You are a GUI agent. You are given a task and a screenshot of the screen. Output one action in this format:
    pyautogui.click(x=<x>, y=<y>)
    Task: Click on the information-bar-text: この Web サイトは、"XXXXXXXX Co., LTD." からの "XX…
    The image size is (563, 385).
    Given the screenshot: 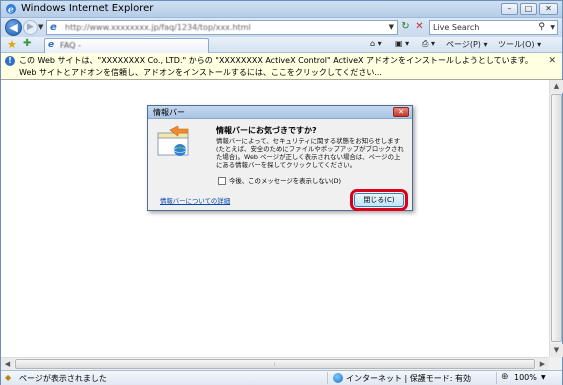 What is the action you would take?
    pyautogui.click(x=279, y=67)
    